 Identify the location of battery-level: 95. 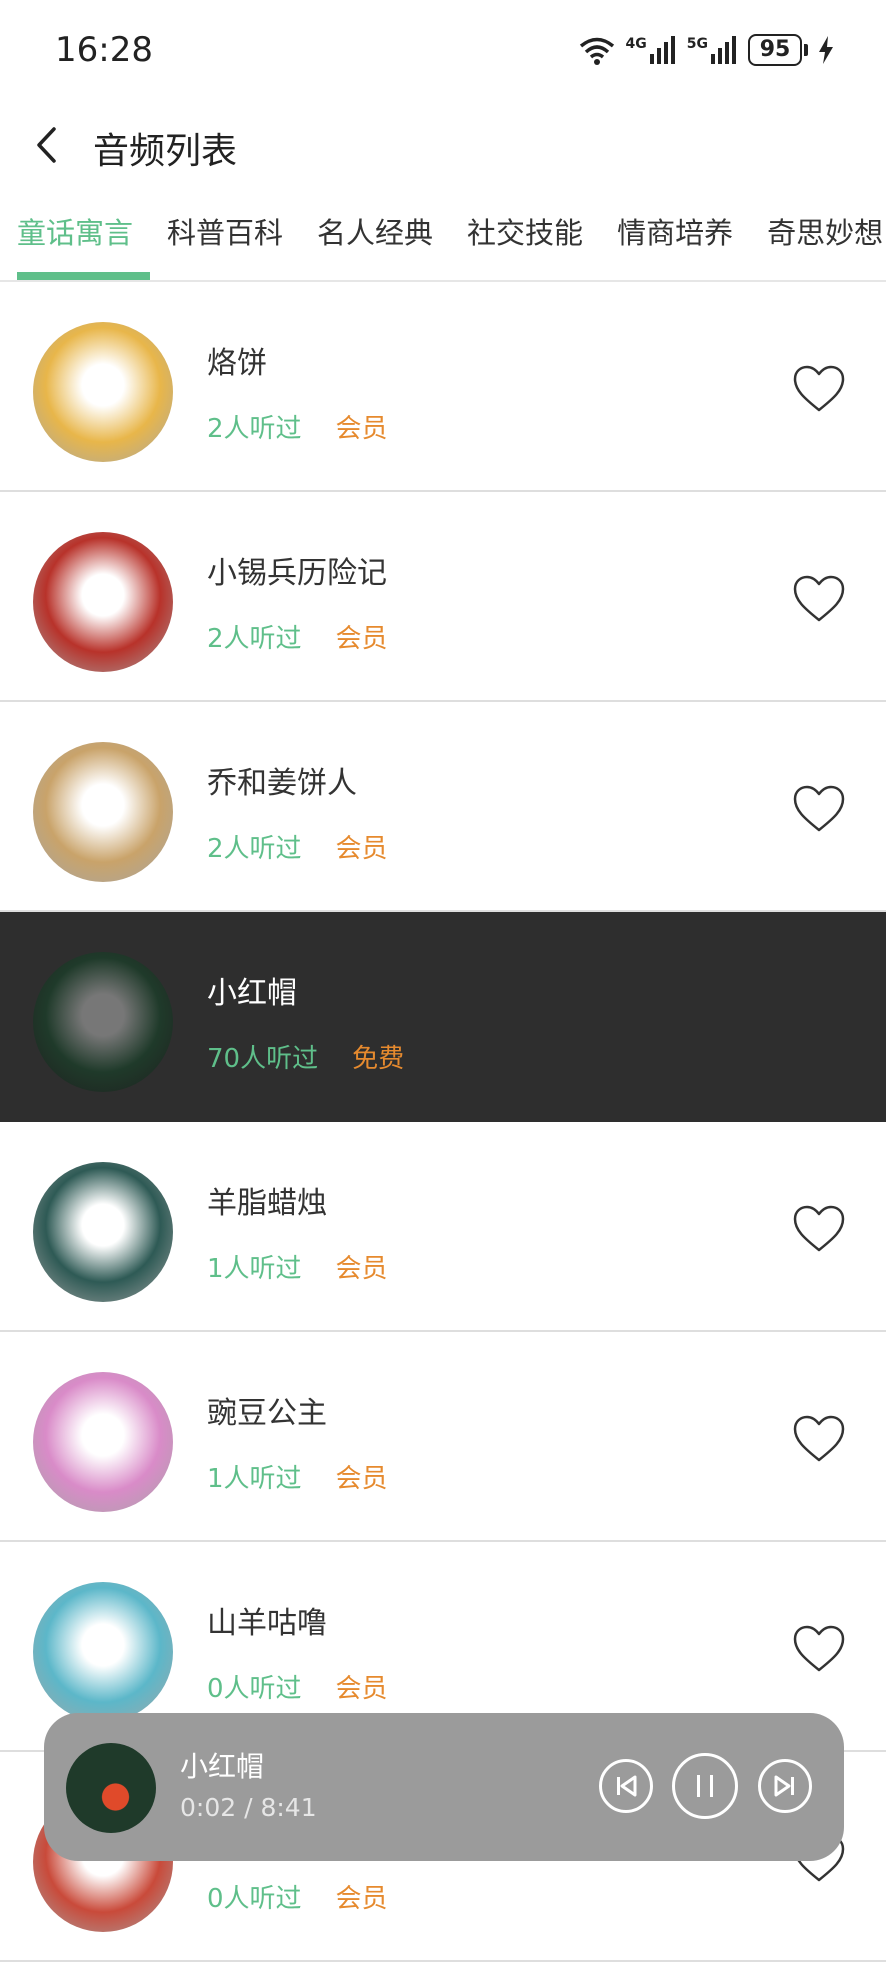
(775, 50).